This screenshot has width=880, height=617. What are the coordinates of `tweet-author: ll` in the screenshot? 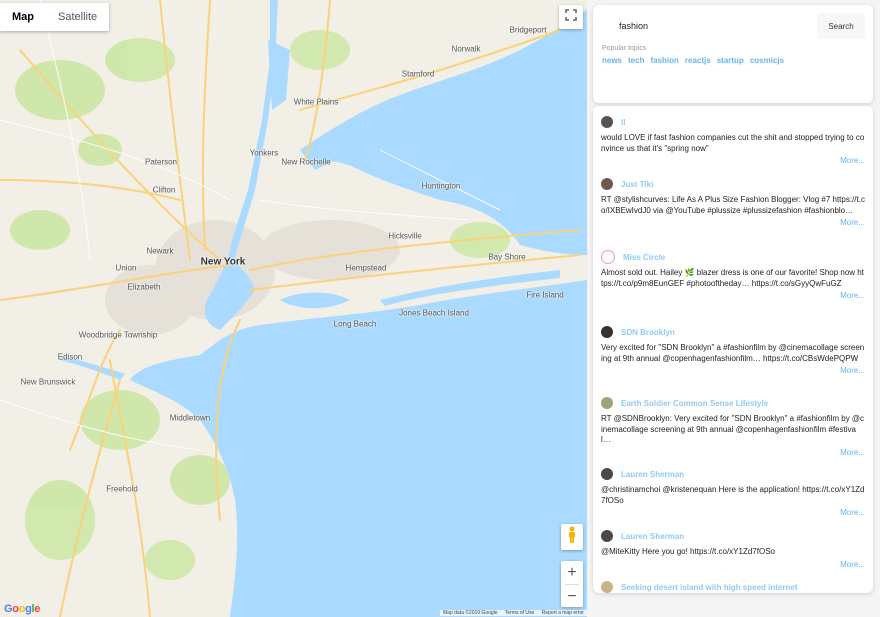 It's located at (623, 122).